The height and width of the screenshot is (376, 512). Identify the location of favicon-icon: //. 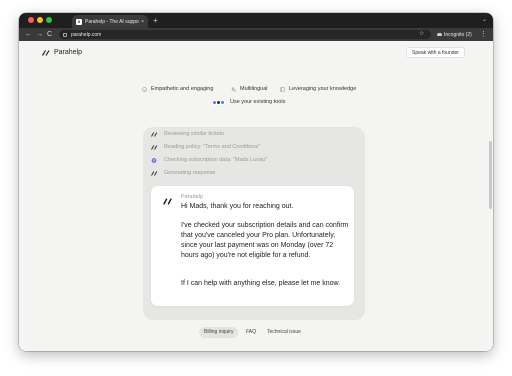
(79, 21).